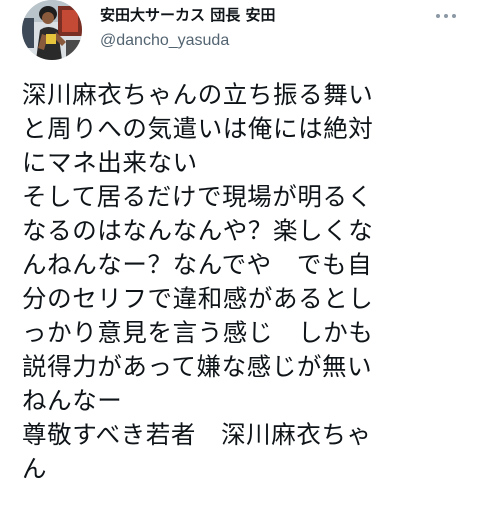  I want to click on tweet-header: 安田大サーカス 団長 安田 @dancho_yasuda, so click(242, 32).